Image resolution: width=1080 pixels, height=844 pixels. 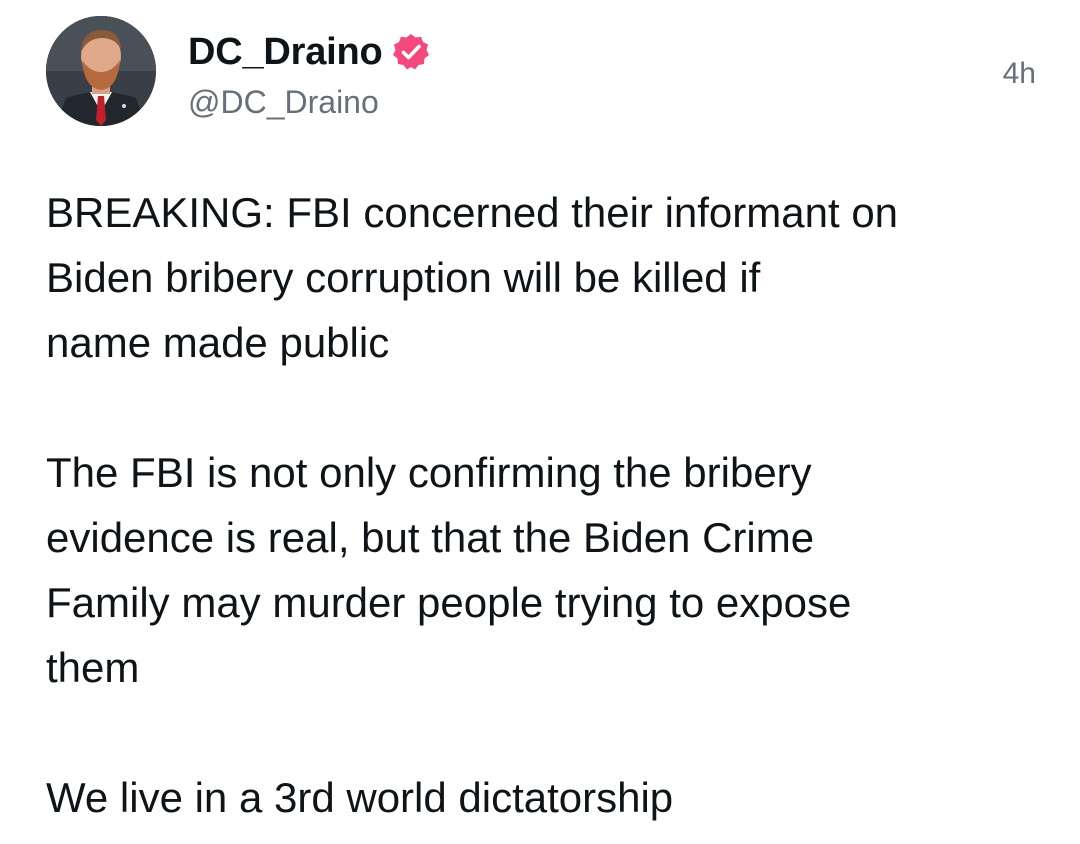 What do you see at coordinates (1019, 74) in the screenshot?
I see `post-timestamp: 4h` at bounding box center [1019, 74].